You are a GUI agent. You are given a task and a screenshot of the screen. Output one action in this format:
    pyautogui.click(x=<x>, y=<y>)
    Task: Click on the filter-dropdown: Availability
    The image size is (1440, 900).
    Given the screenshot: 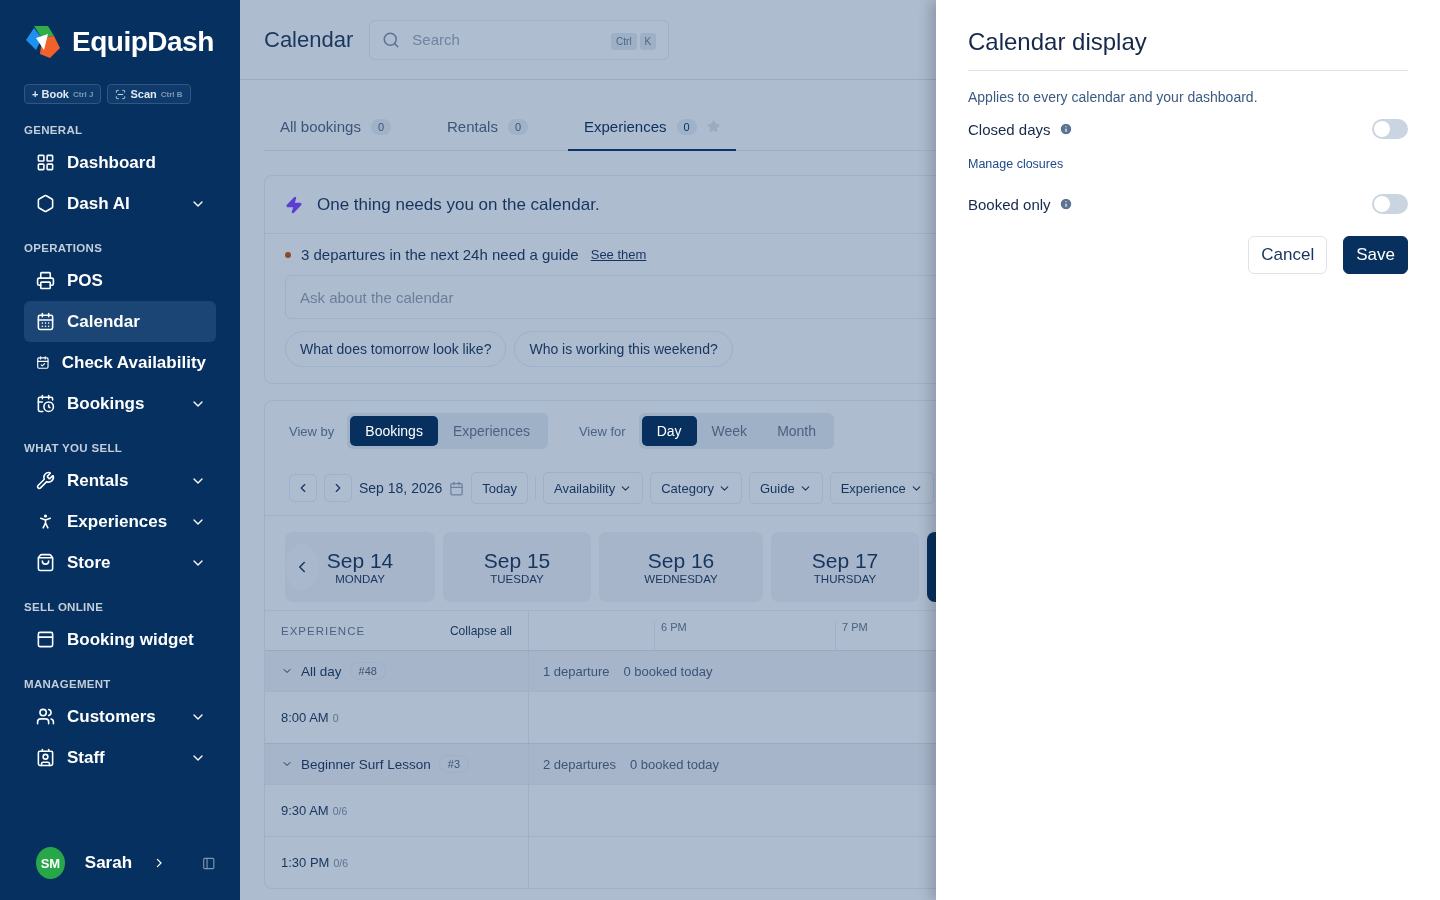 What is the action you would take?
    pyautogui.click(x=593, y=488)
    